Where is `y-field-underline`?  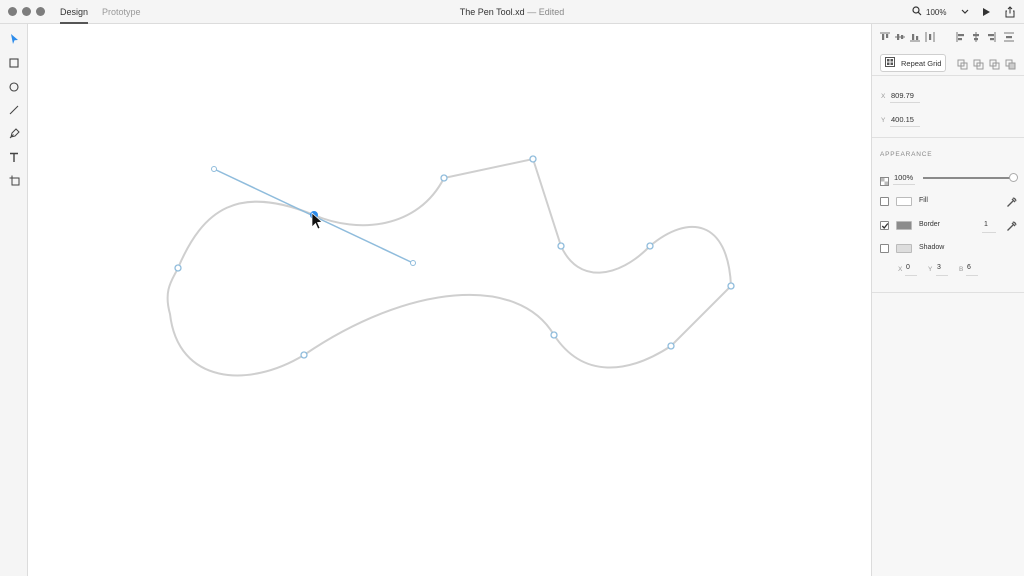 y-field-underline is located at coordinates (905, 126).